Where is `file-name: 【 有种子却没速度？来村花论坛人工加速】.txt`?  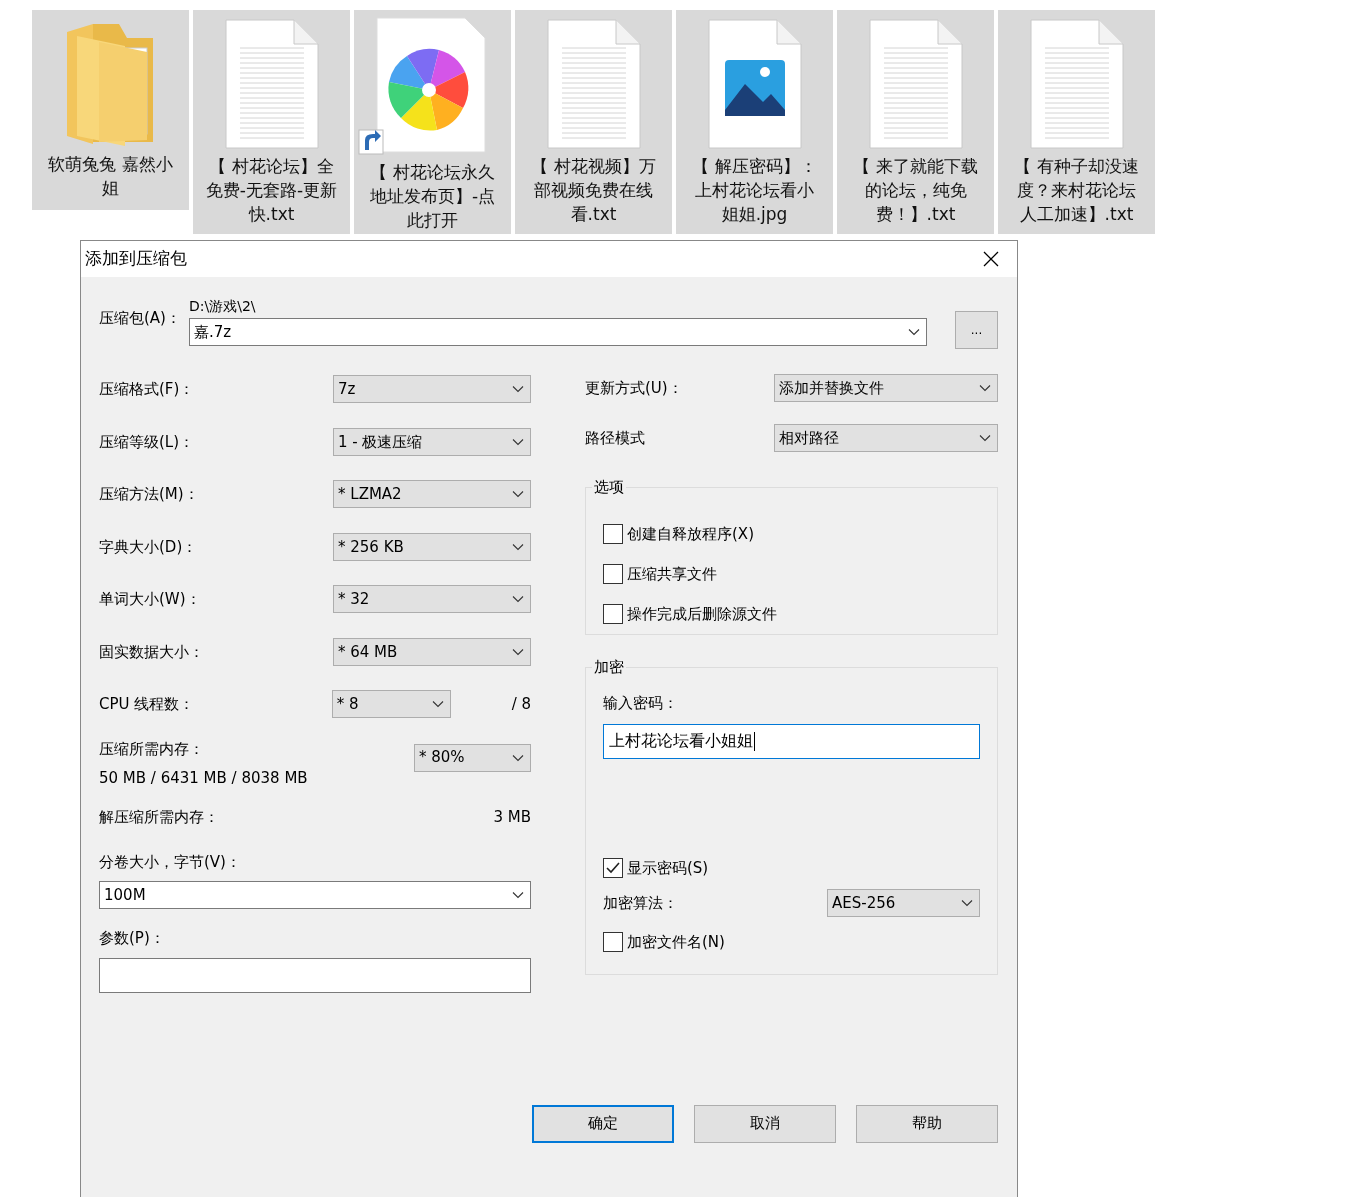
file-name: 【 有种子却没速度？来村花论坛人工加速】.txt is located at coordinates (1076, 190).